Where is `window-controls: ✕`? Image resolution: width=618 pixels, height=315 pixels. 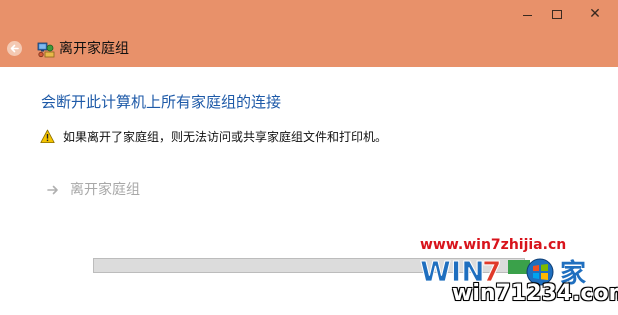
window-controls: ✕ is located at coordinates (565, 14).